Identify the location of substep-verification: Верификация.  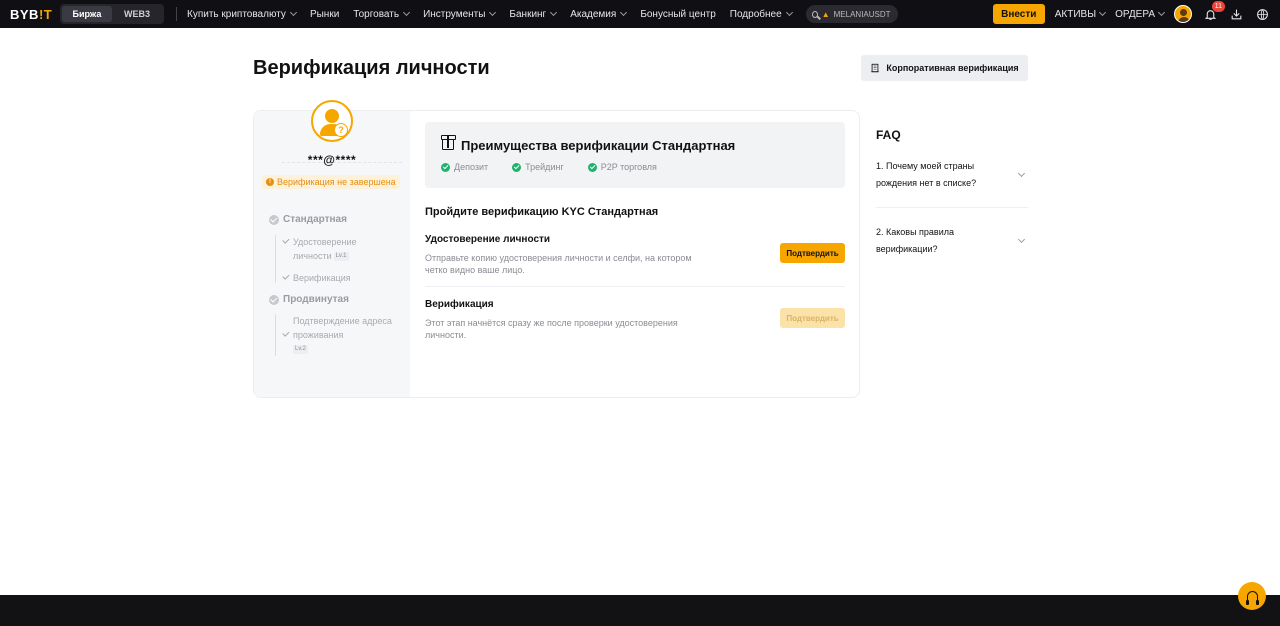
(337, 278).